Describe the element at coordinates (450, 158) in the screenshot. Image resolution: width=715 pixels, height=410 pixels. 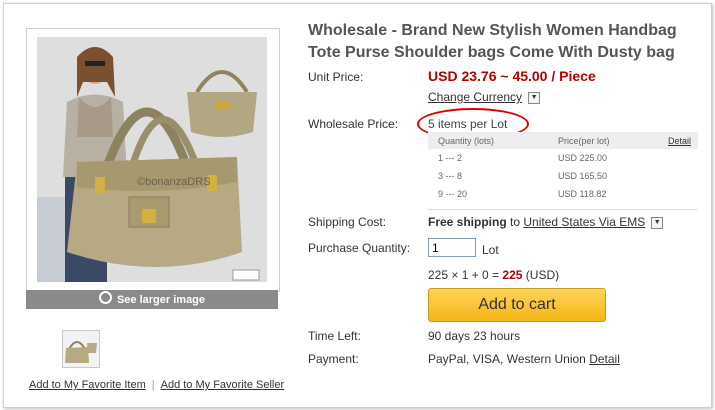
I see `tier-quantity: 1 --- 2` at that location.